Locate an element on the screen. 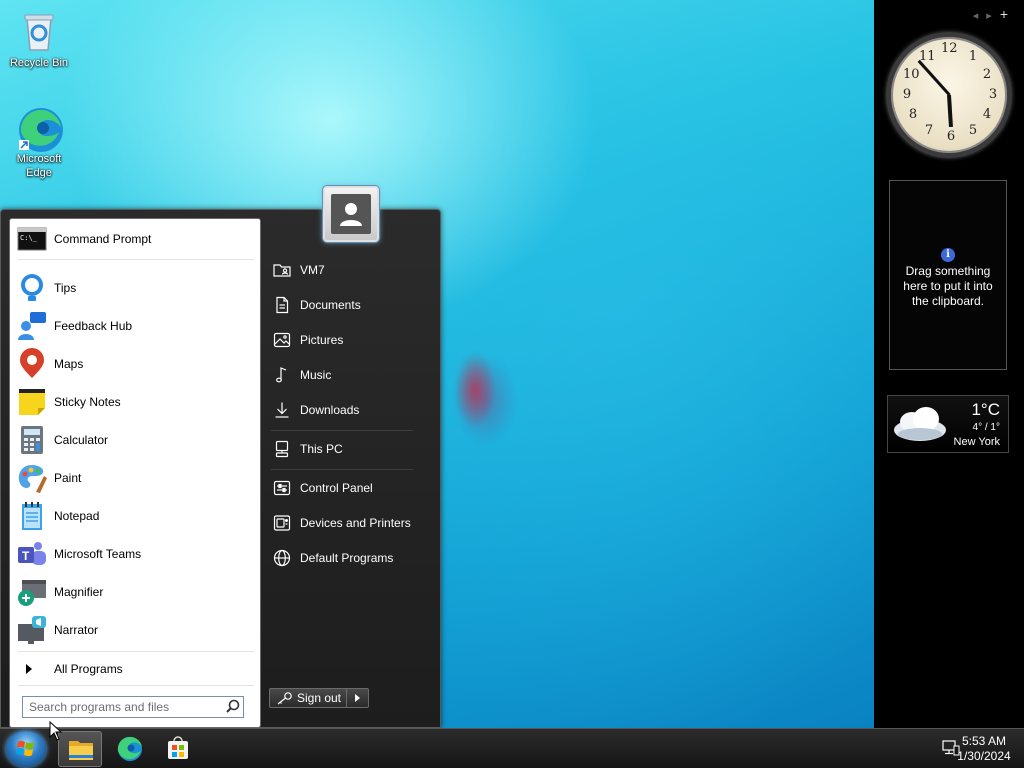 Image resolution: width=1024 pixels, height=768 pixels. right-item-this-pc: This PC is located at coordinates (341, 449).